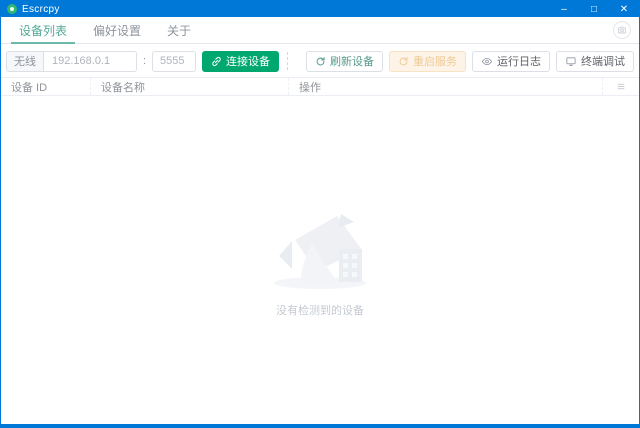 This screenshot has height=428, width=640. I want to click on refresh-devices-label: 刷新设备, so click(352, 62).